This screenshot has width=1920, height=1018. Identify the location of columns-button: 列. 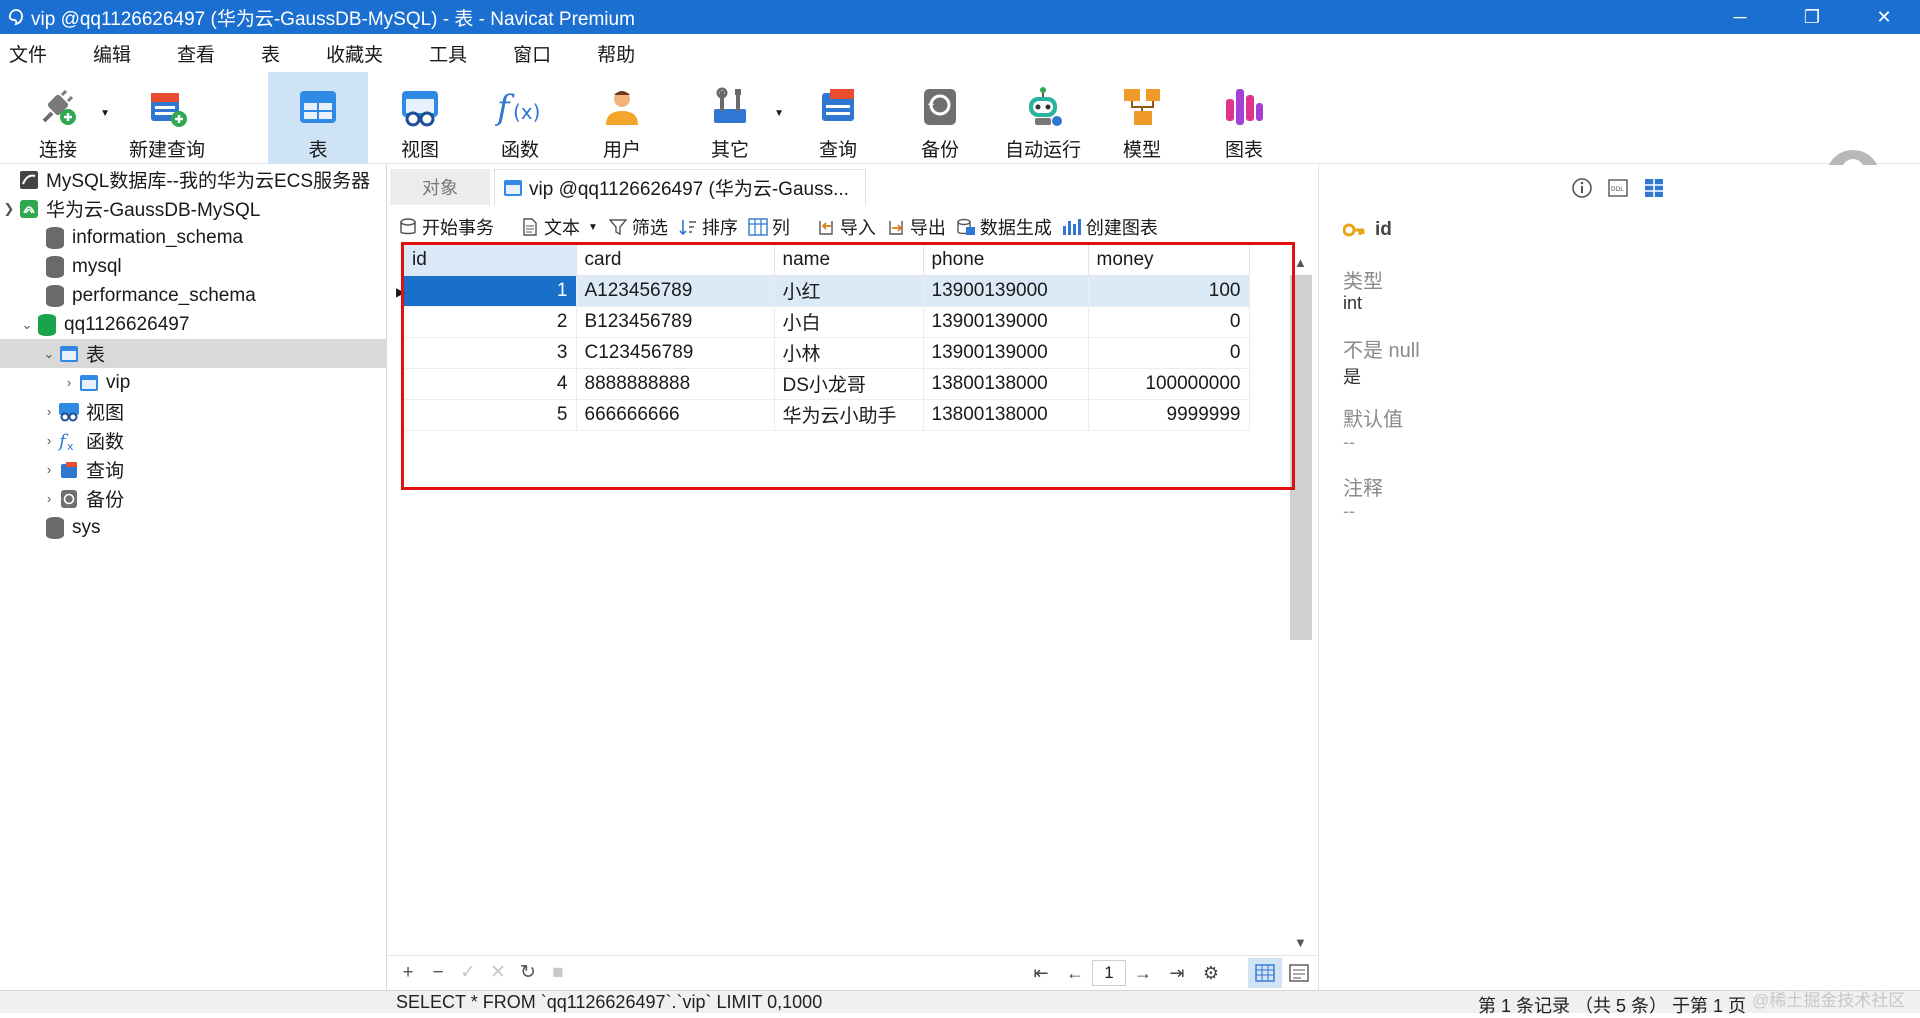
(769, 227).